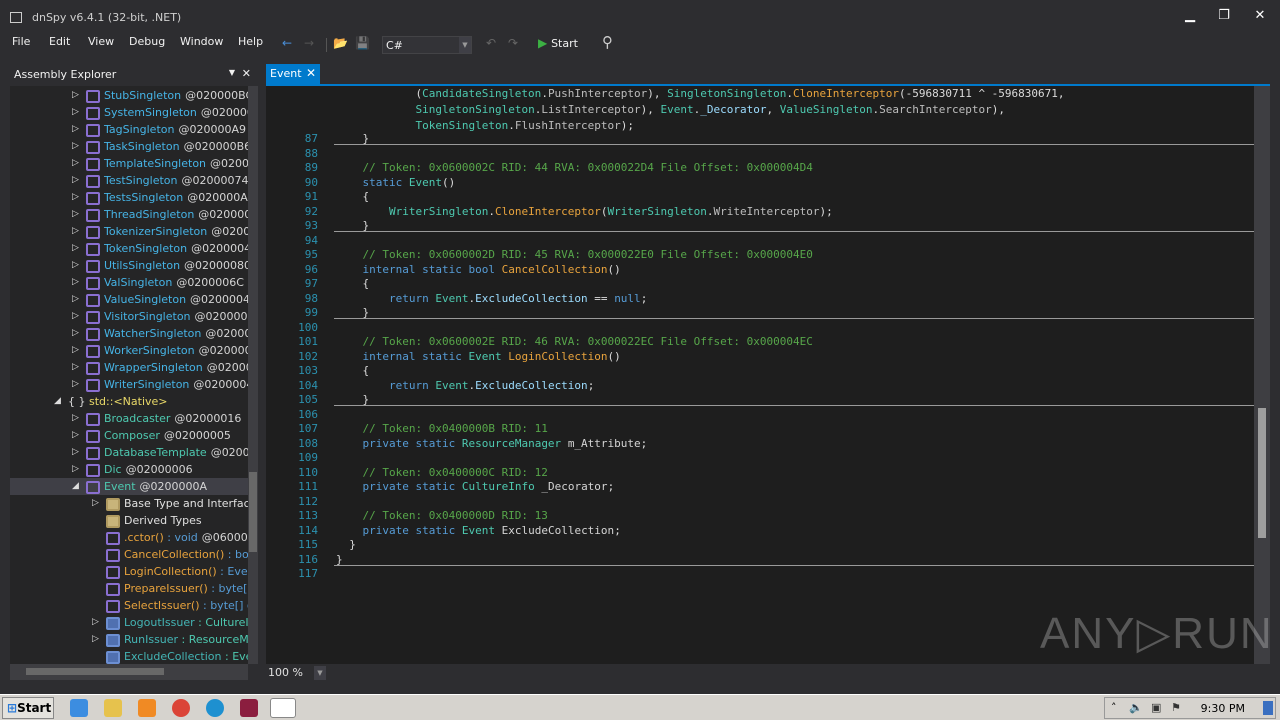  I want to click on flag-icon: ⚑, so click(1176, 707).